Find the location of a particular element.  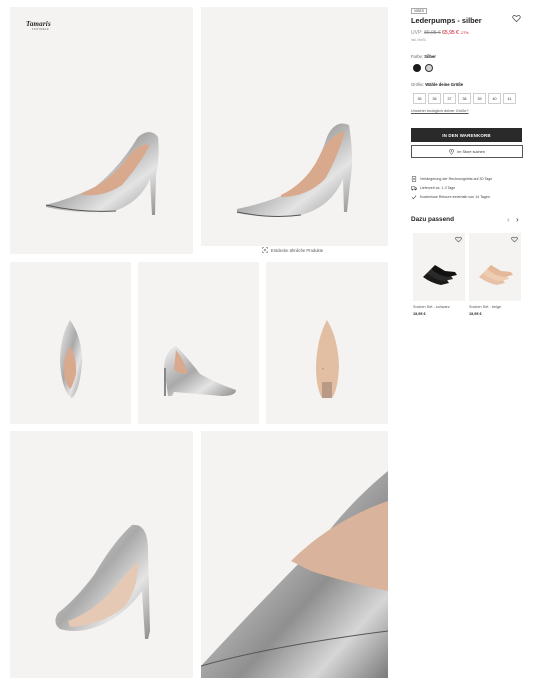

product-image-front is located at coordinates (198, 343).